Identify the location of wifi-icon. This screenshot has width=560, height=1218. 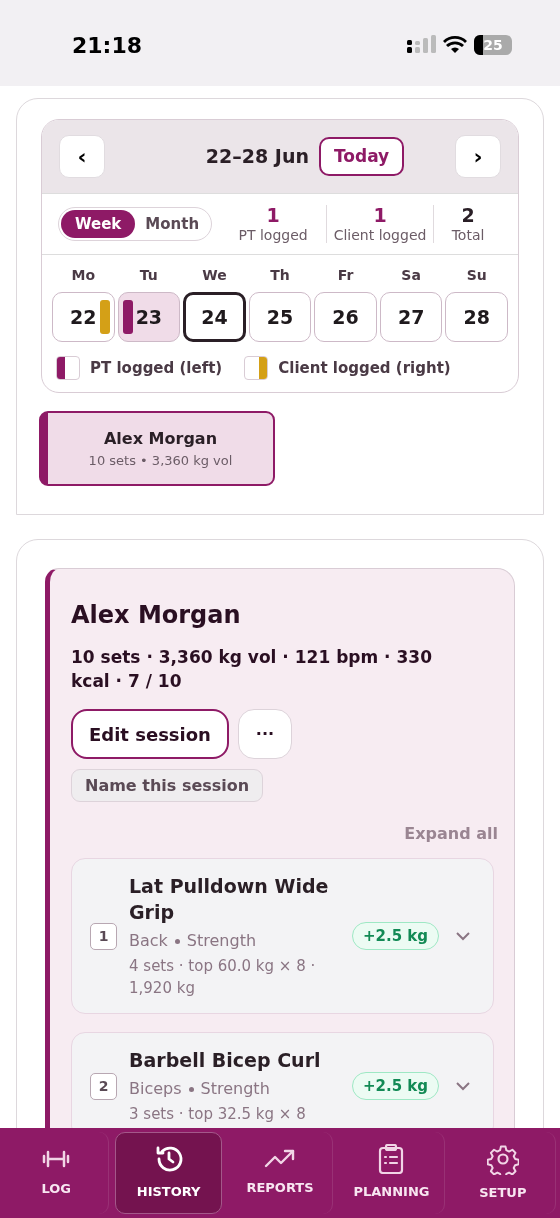
(455, 45).